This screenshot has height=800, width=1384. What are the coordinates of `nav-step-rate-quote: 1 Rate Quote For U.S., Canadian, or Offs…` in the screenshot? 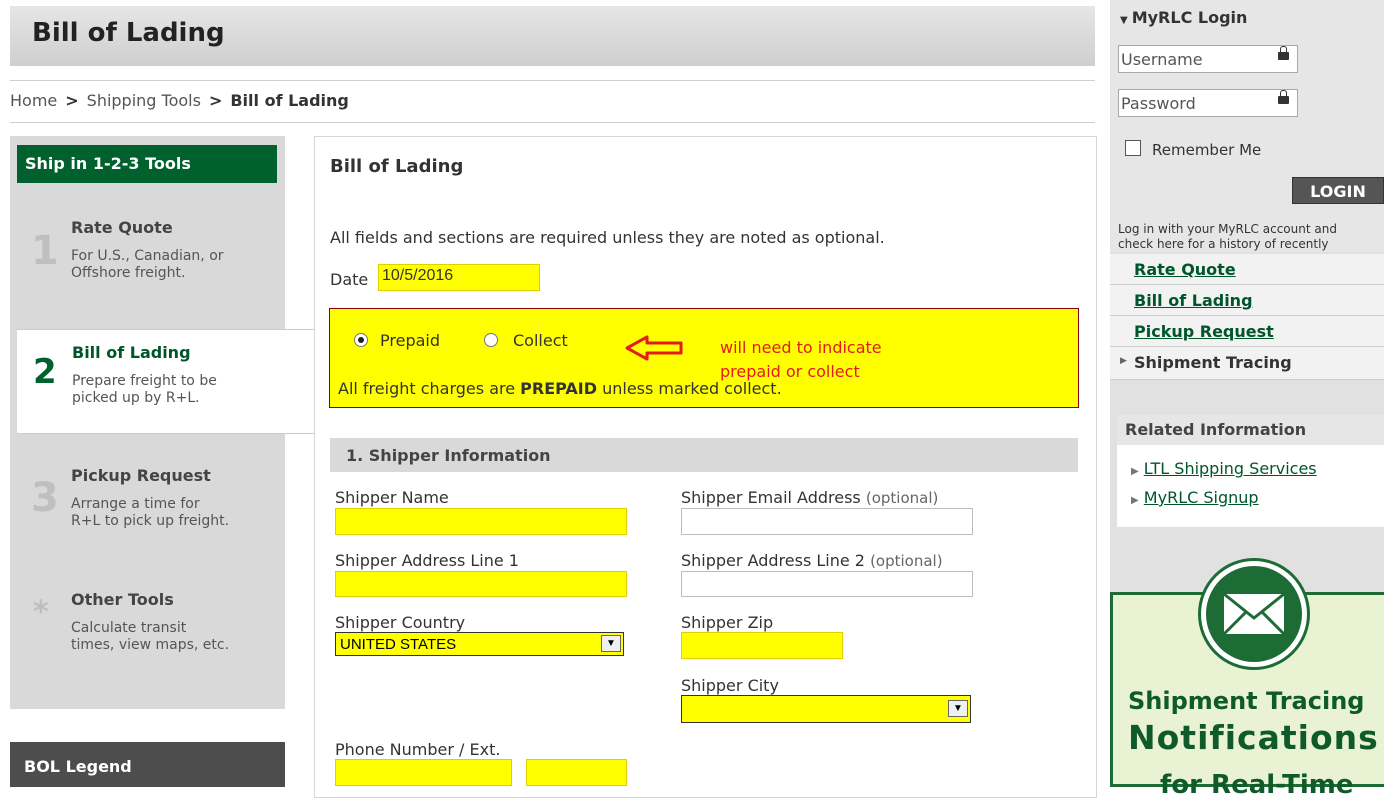 It's located at (147, 257).